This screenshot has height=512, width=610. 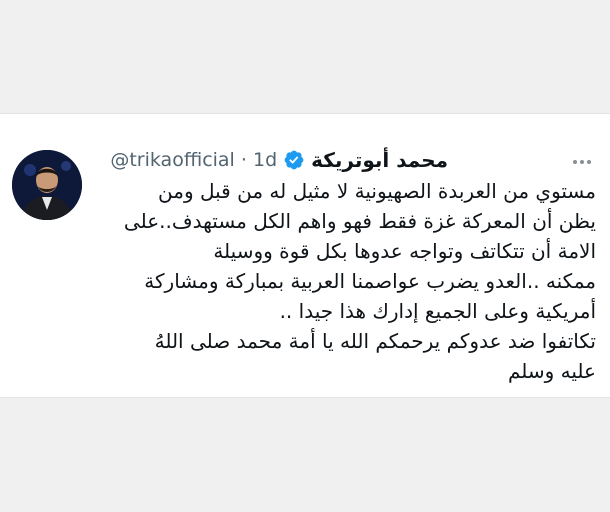 What do you see at coordinates (265, 160) in the screenshot?
I see `tweet-time: 1d` at bounding box center [265, 160].